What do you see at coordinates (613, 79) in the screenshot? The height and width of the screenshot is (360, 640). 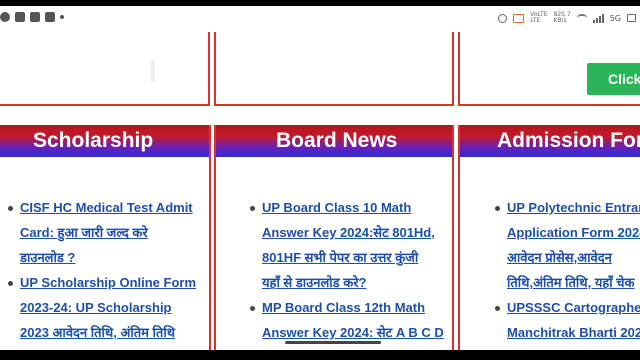 I see `click-button: Click` at bounding box center [613, 79].